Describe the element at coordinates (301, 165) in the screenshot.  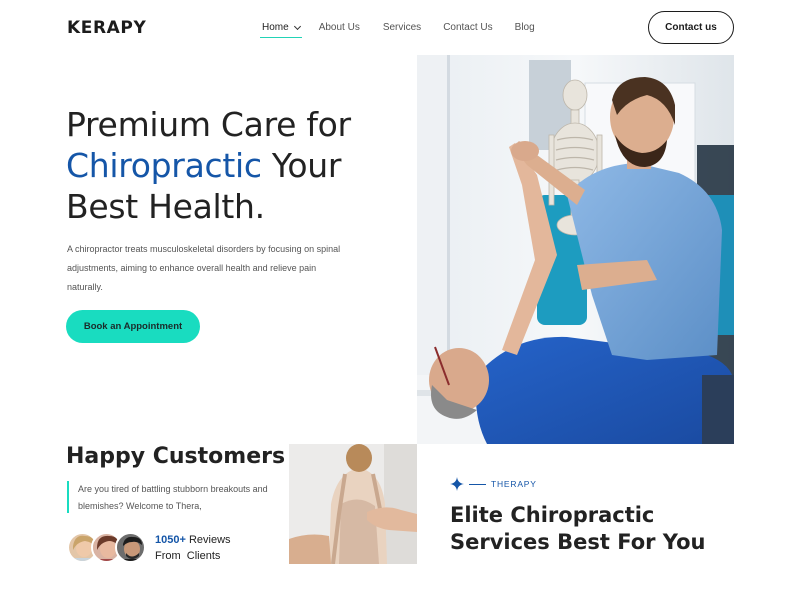
I see `hero-title-rest: Your` at that location.